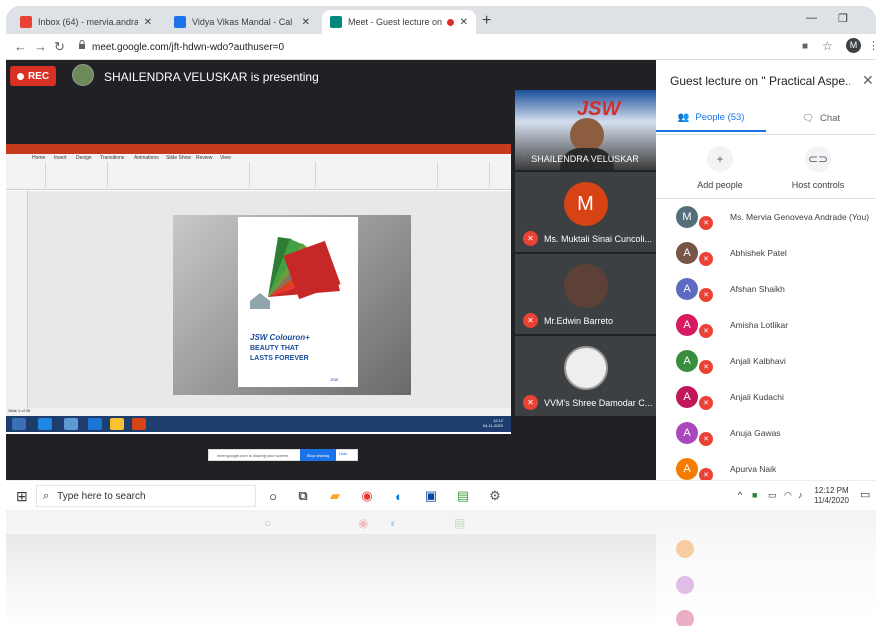  I want to click on clock-time: 12:12 PM, so click(831, 490).